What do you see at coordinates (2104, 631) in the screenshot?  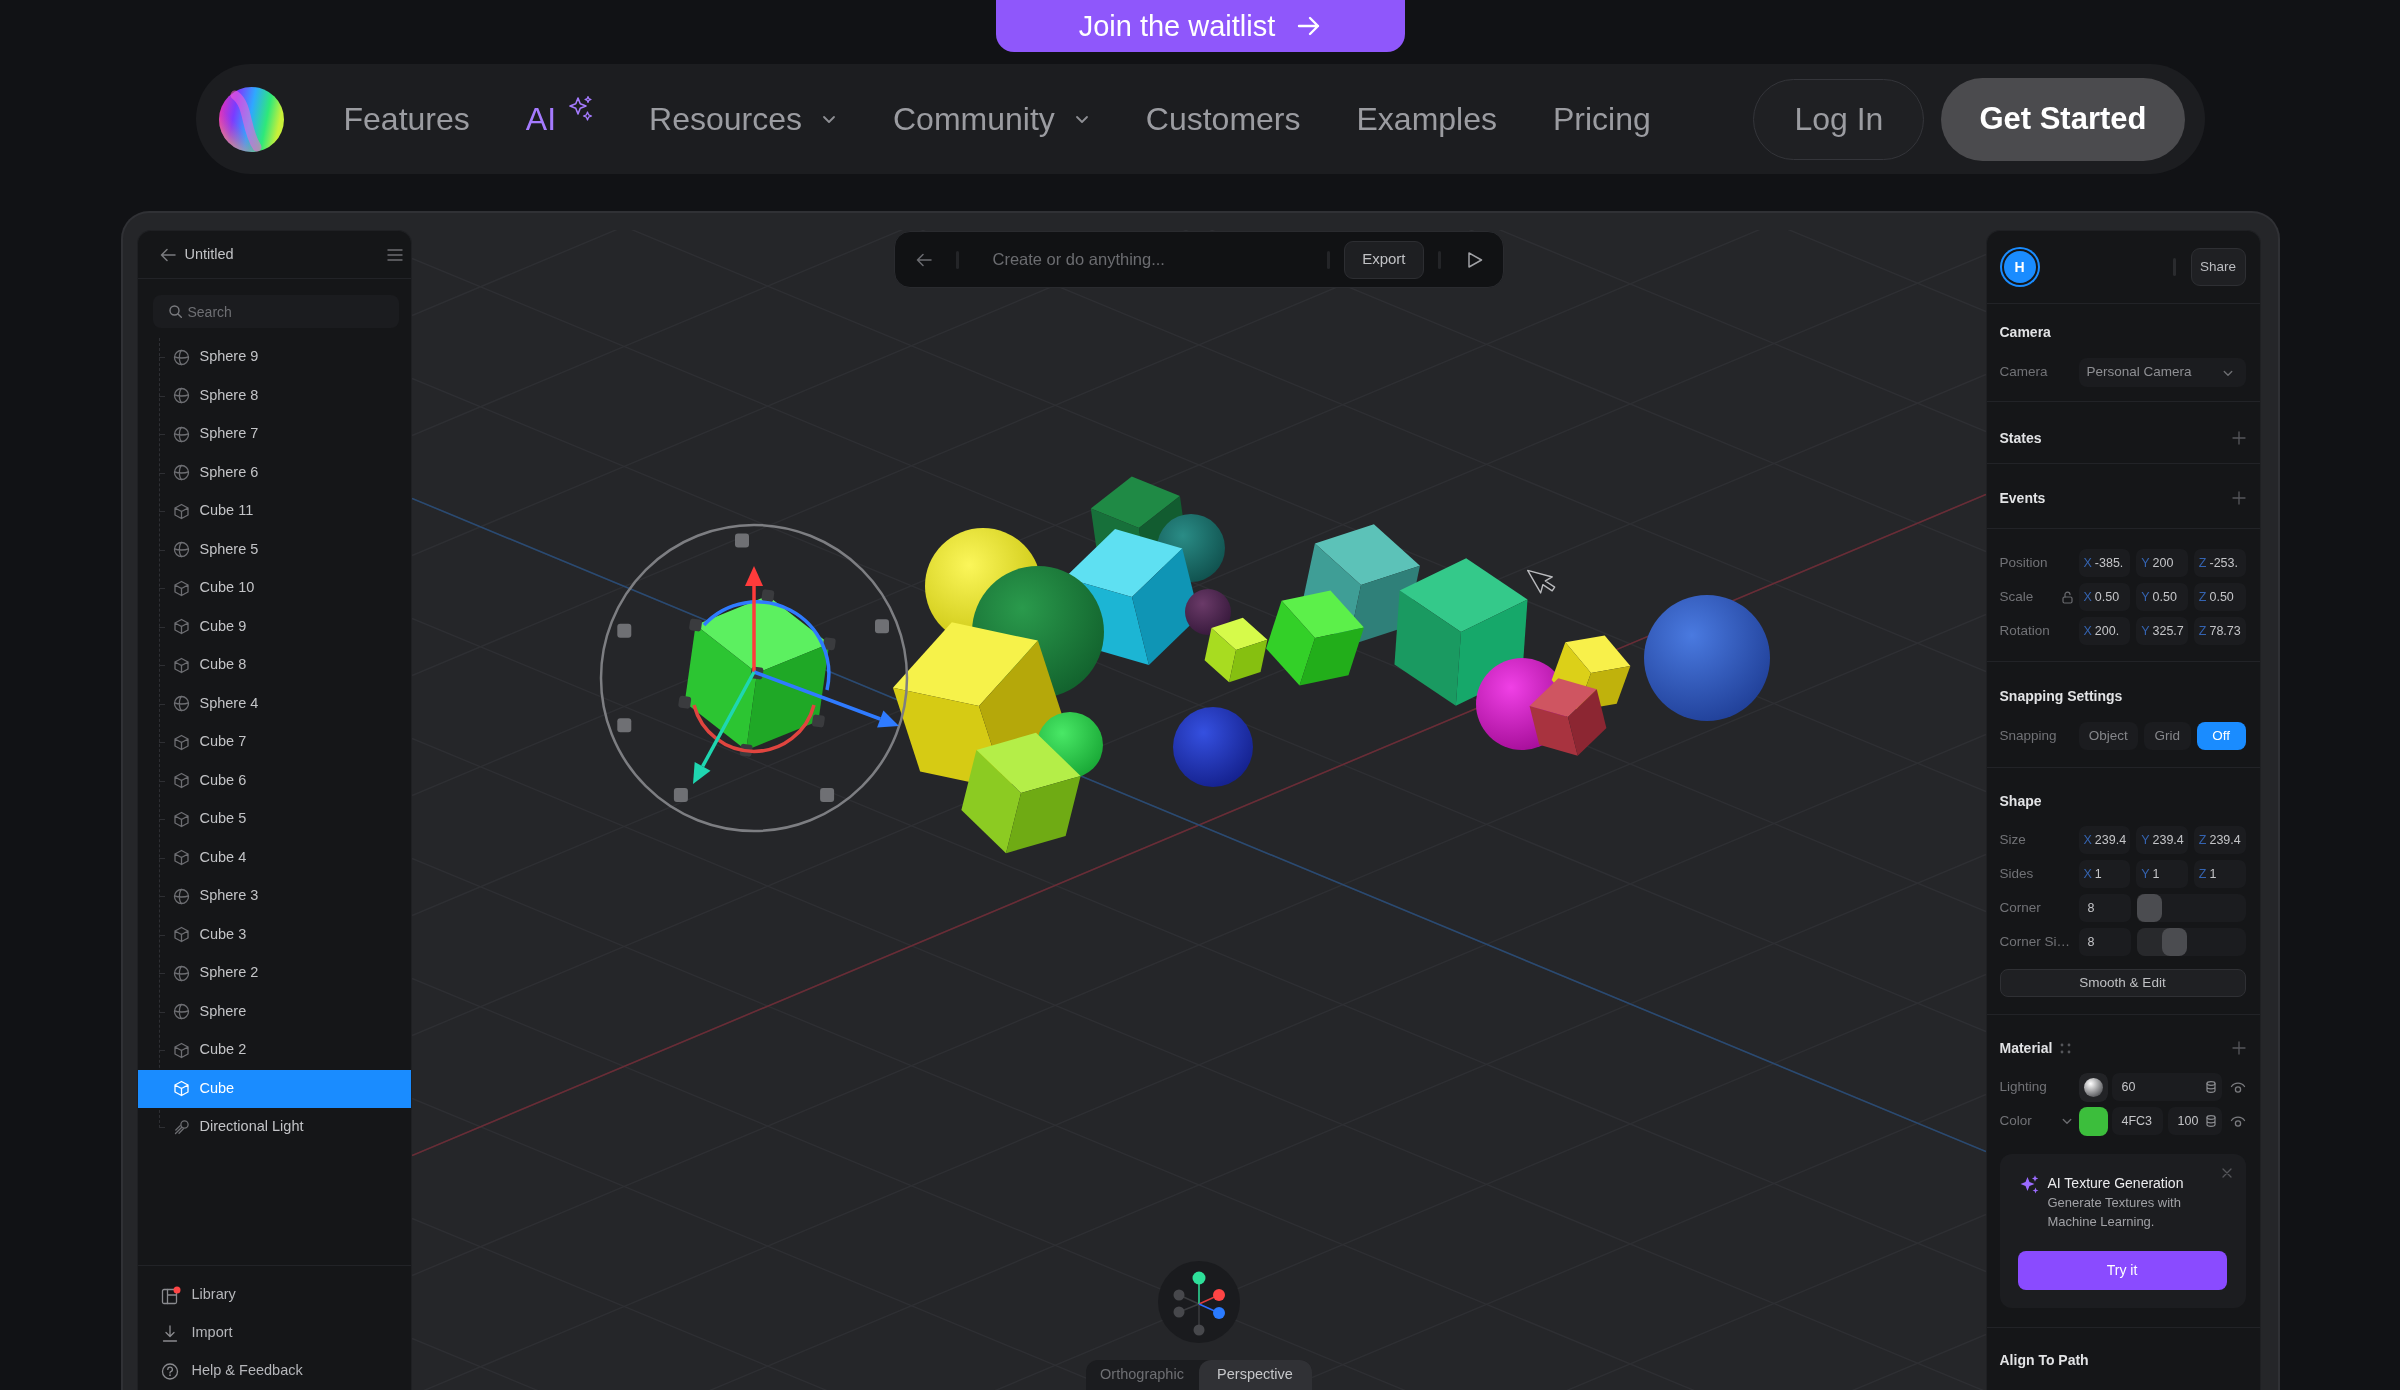 I see `number-field: X 200.` at bounding box center [2104, 631].